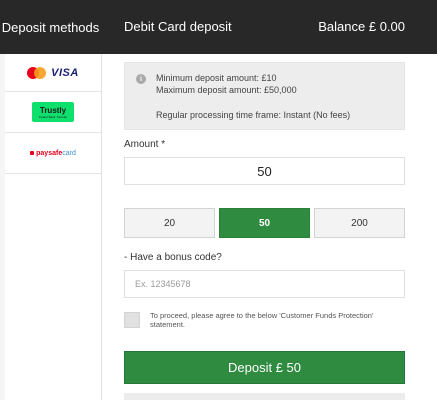 This screenshot has height=400, width=437. I want to click on amount-presets: 20 50 200, so click(264, 223).